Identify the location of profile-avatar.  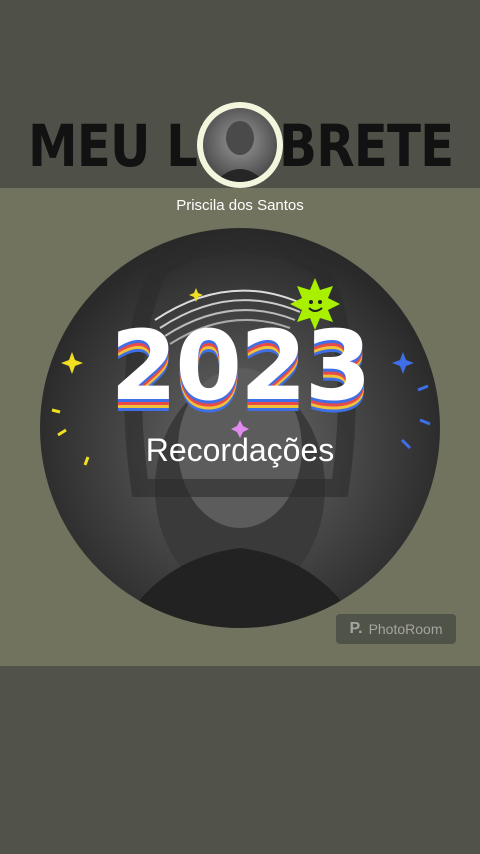
(240, 145).